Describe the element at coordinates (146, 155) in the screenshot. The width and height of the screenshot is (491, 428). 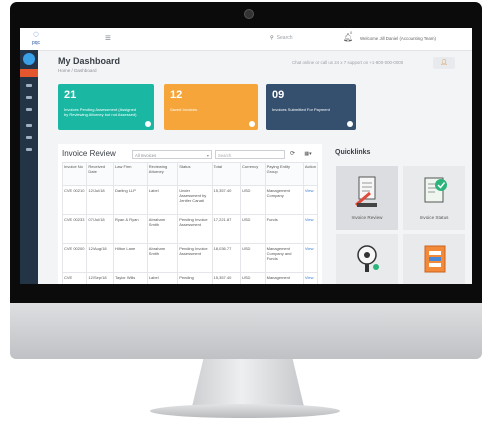
I see `invoice-filter-value: All Invoices` at that location.